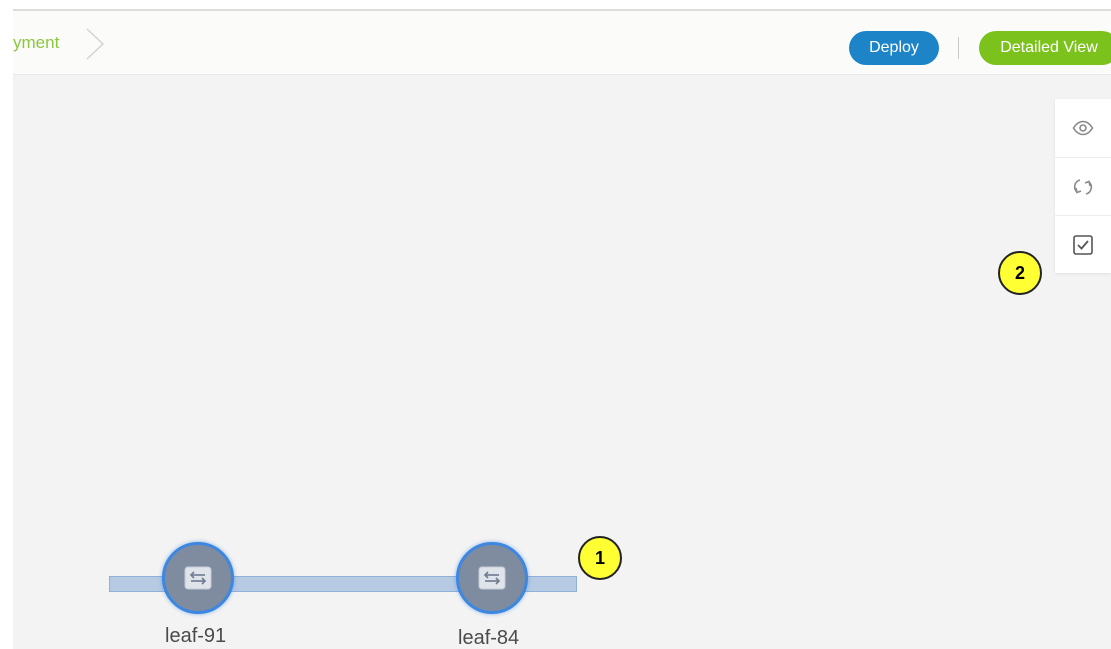  I want to click on breadcrumb-deployment: yment, so click(36, 43).